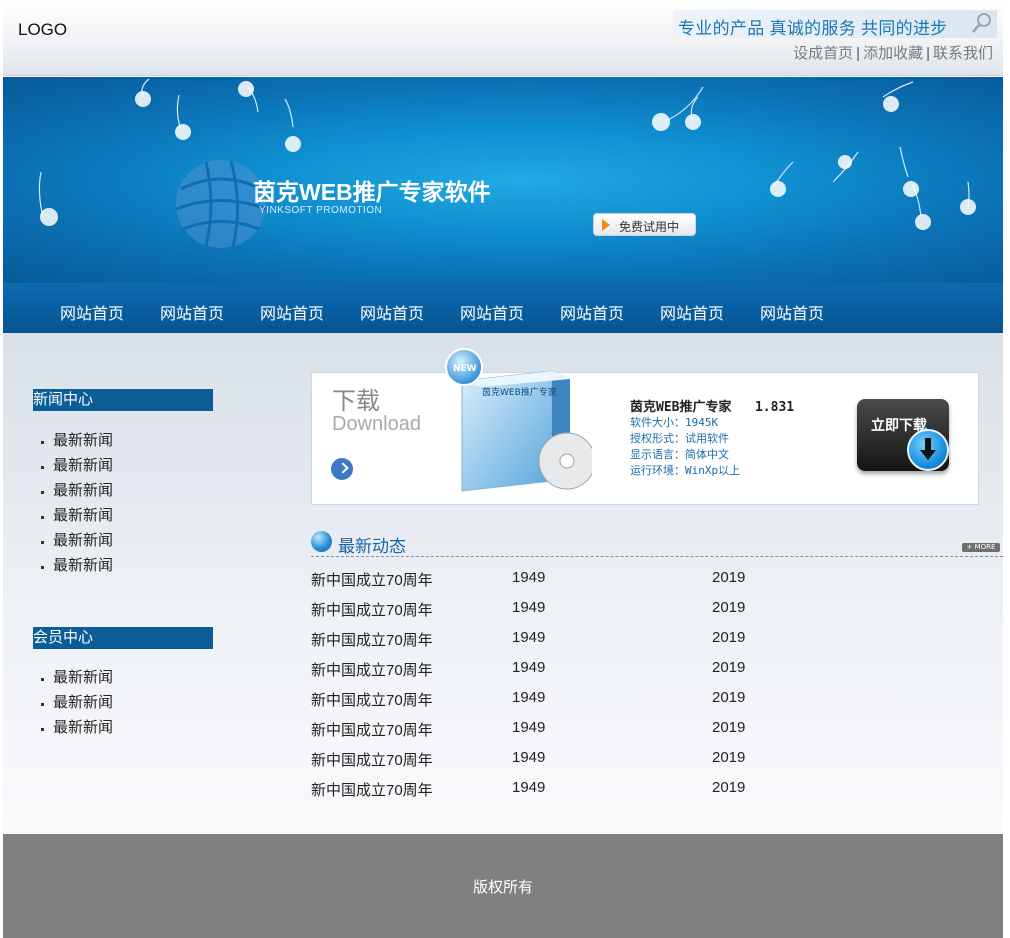 The image size is (1010, 938). I want to click on software-box-icon: 茵克WEB推广专家 NEW, so click(518, 420).